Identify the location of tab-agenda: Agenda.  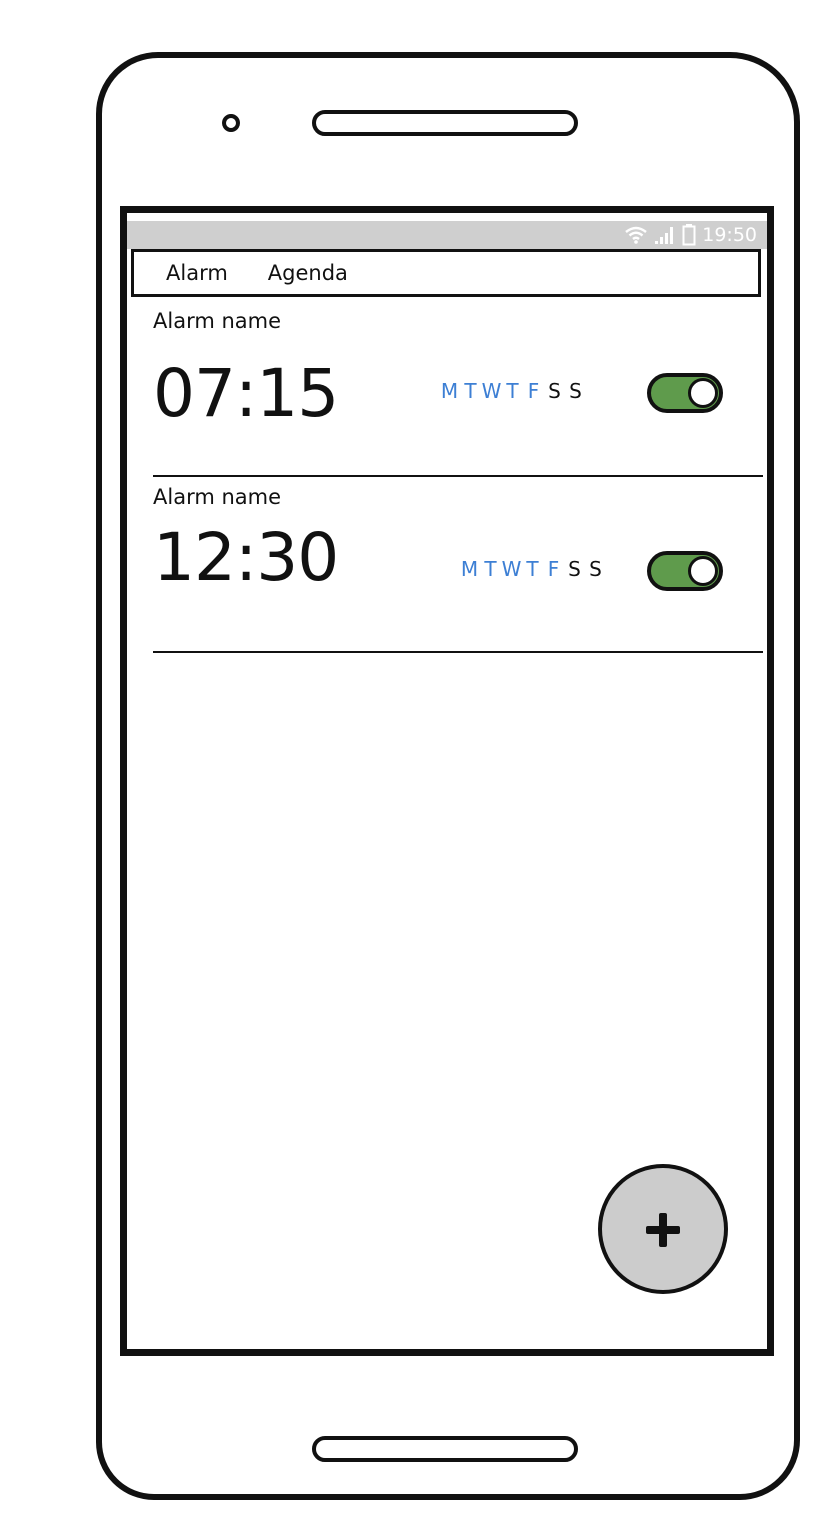
(308, 273).